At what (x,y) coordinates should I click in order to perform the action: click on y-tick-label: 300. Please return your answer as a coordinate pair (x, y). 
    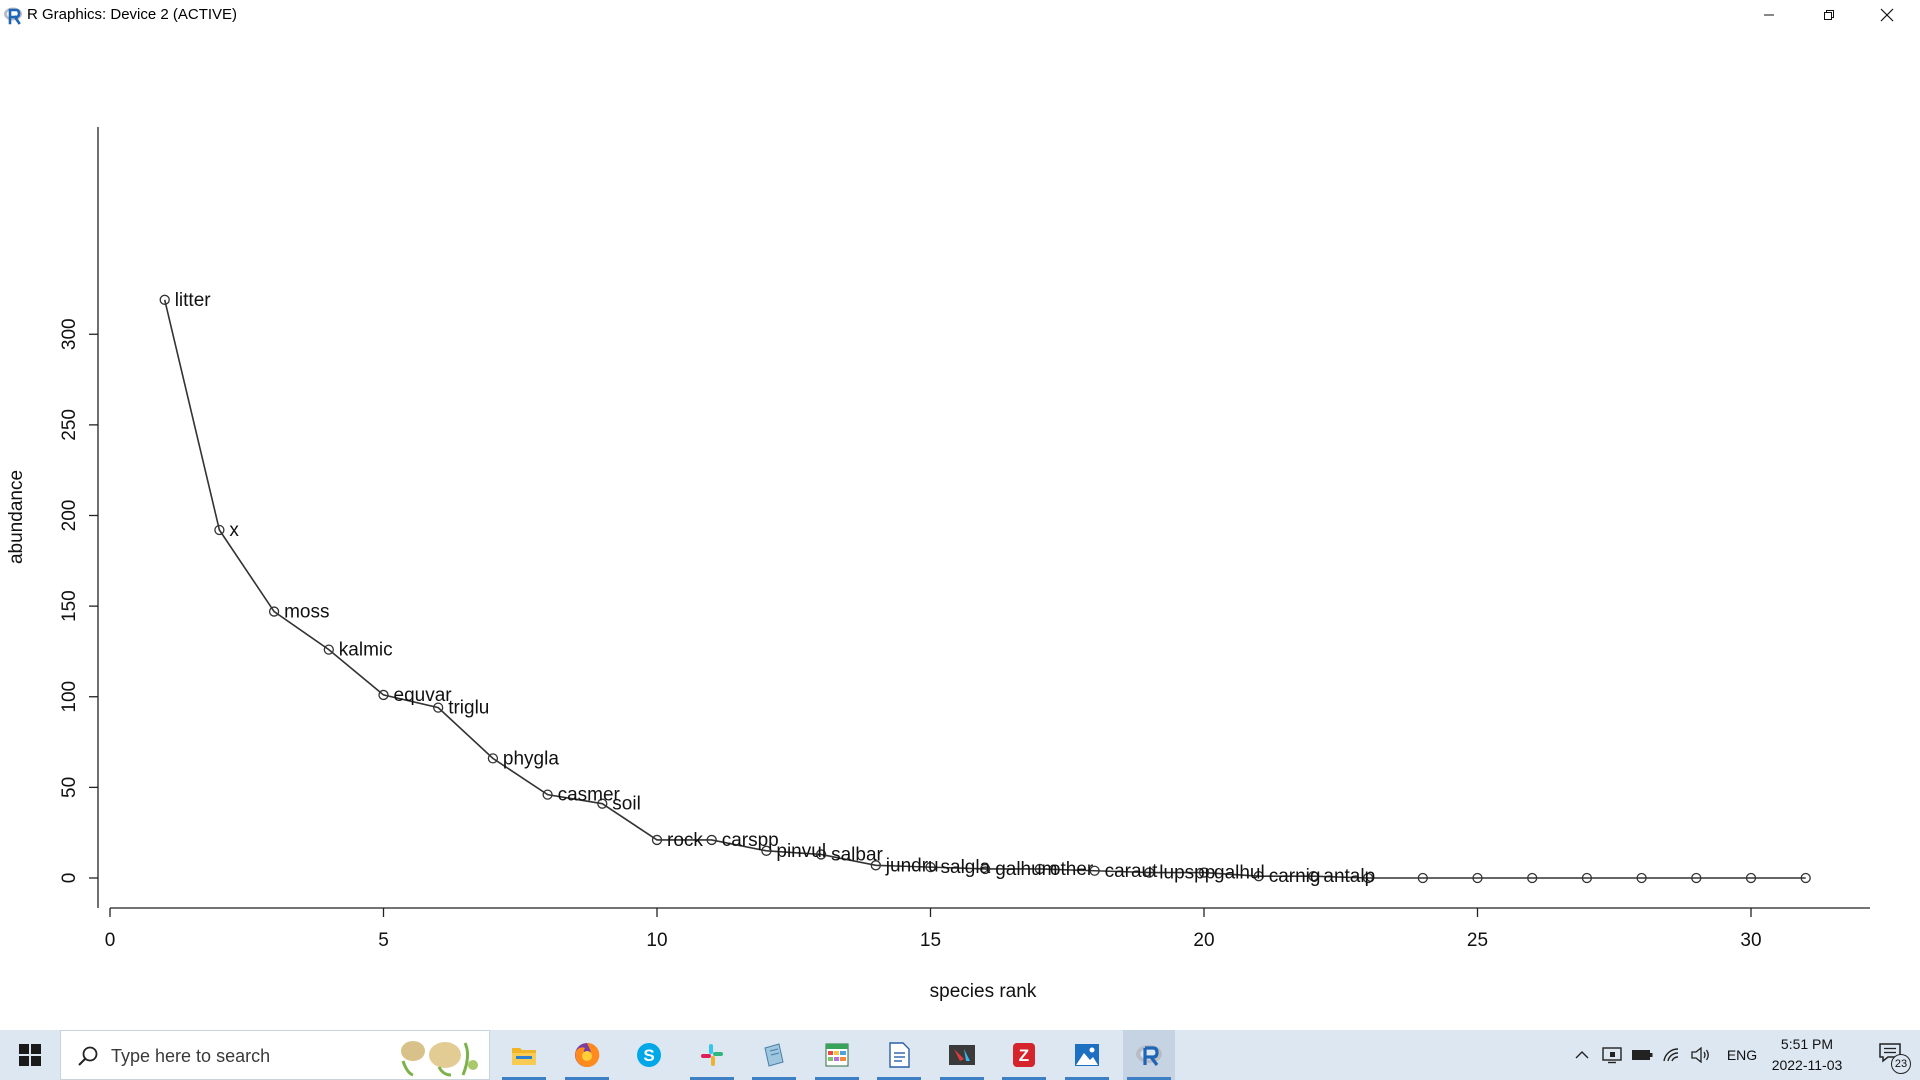
    Looking at the image, I should click on (69, 334).